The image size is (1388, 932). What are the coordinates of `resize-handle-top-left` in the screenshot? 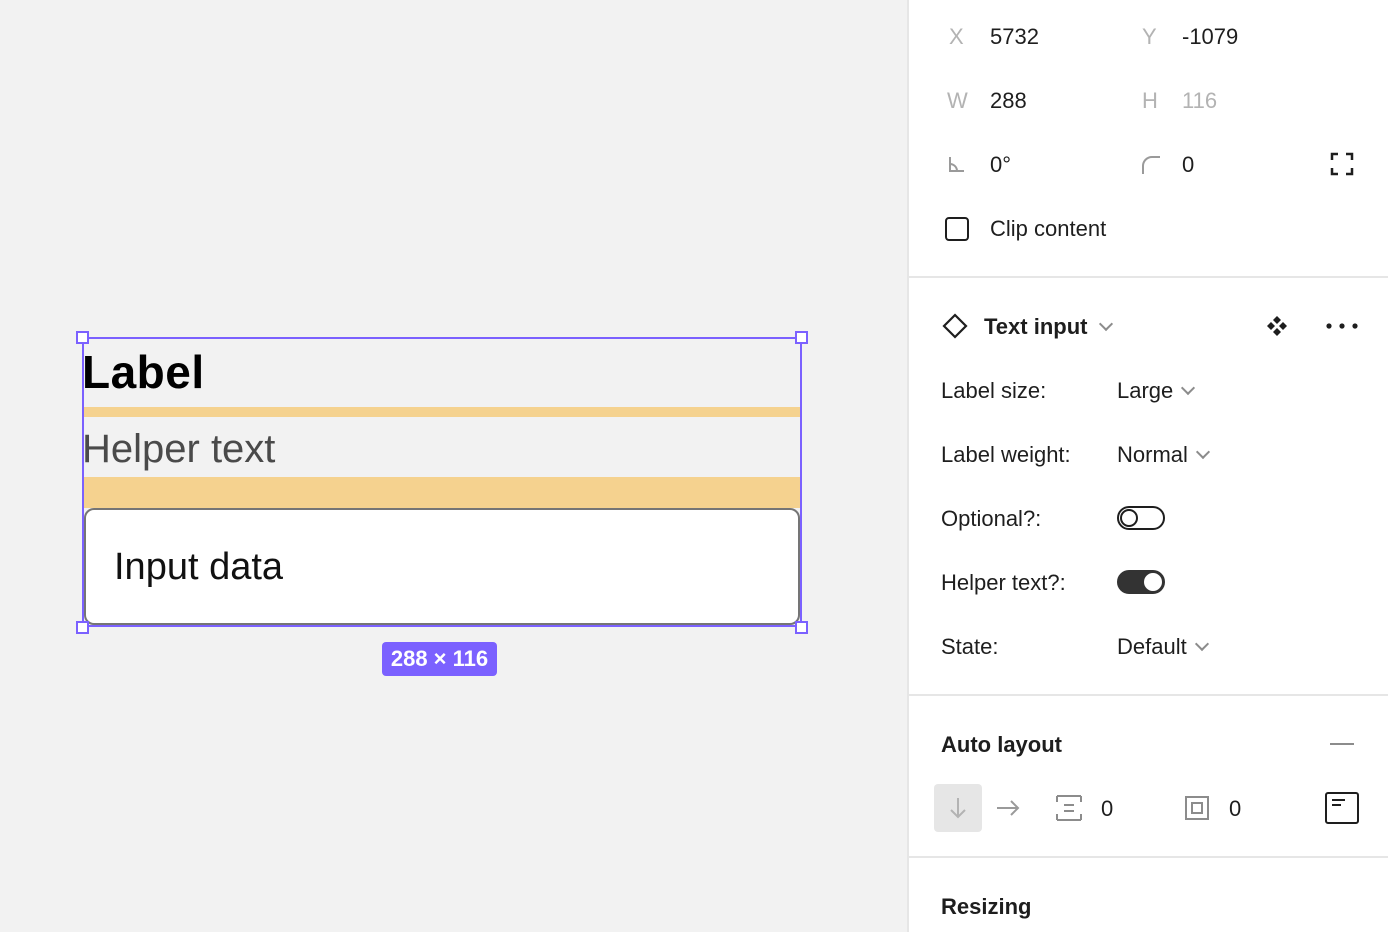 It's located at (82, 337).